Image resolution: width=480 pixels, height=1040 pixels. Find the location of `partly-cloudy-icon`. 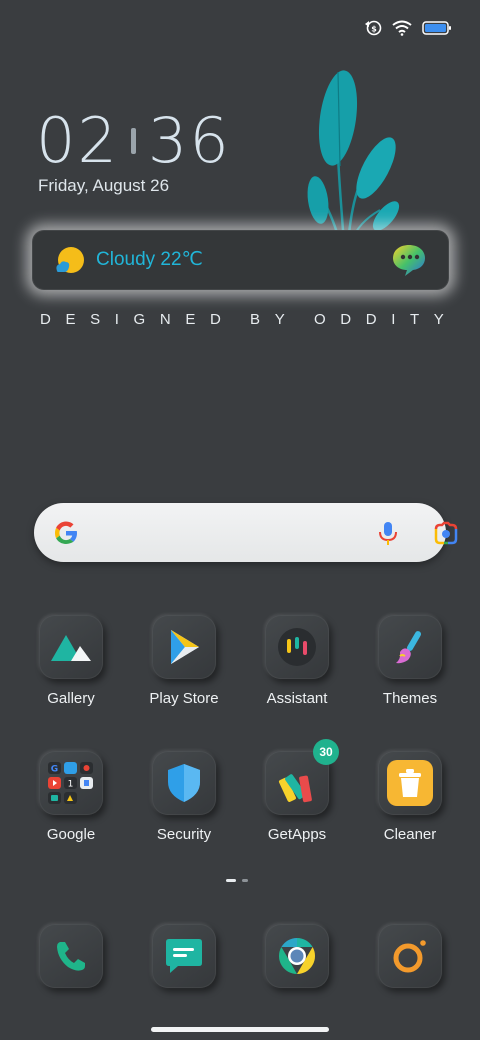

partly-cloudy-icon is located at coordinates (70, 260).